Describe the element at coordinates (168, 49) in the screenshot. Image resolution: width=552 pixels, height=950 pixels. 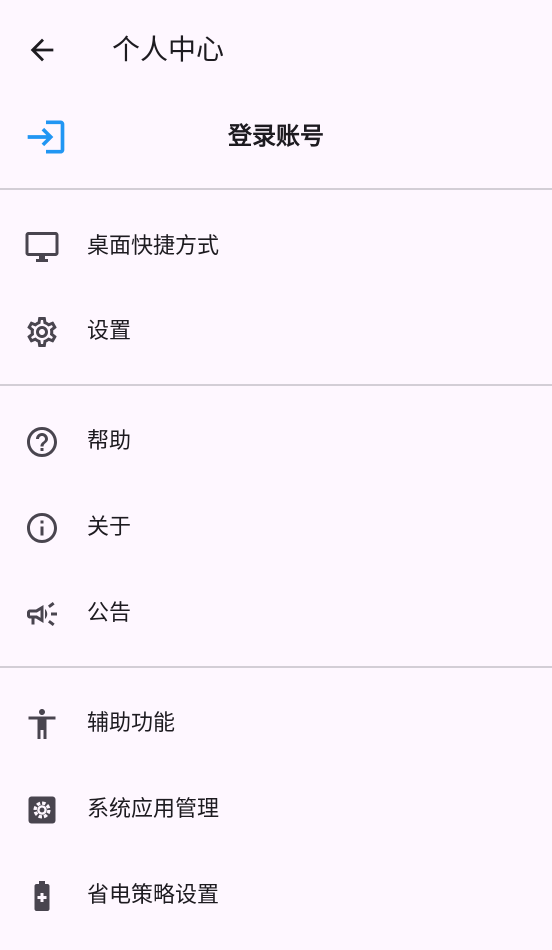
I see `page-title: 个人中心` at that location.